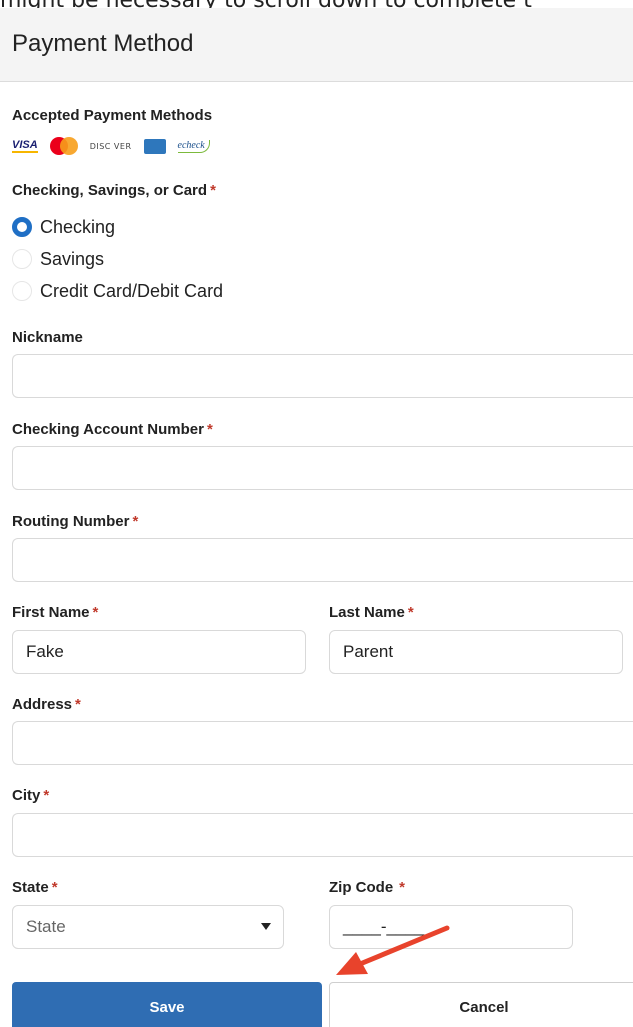  Describe the element at coordinates (481, 1004) in the screenshot. I see `cancel-button: Cancel` at that location.